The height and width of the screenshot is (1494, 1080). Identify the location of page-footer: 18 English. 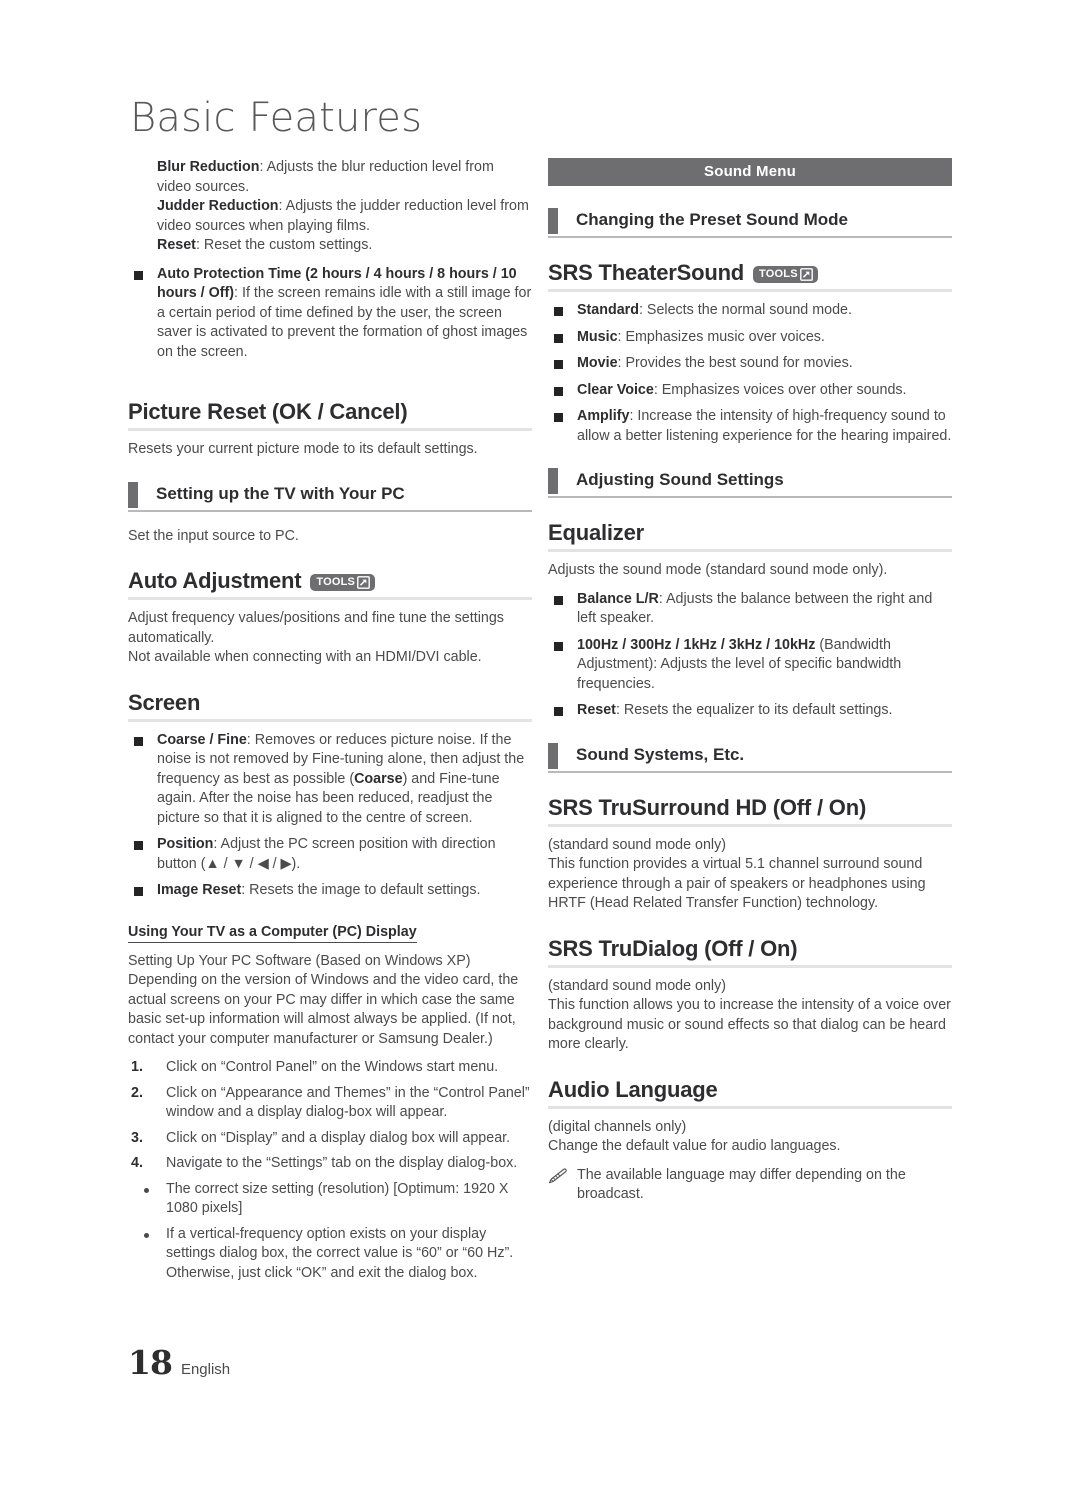
(179, 1362).